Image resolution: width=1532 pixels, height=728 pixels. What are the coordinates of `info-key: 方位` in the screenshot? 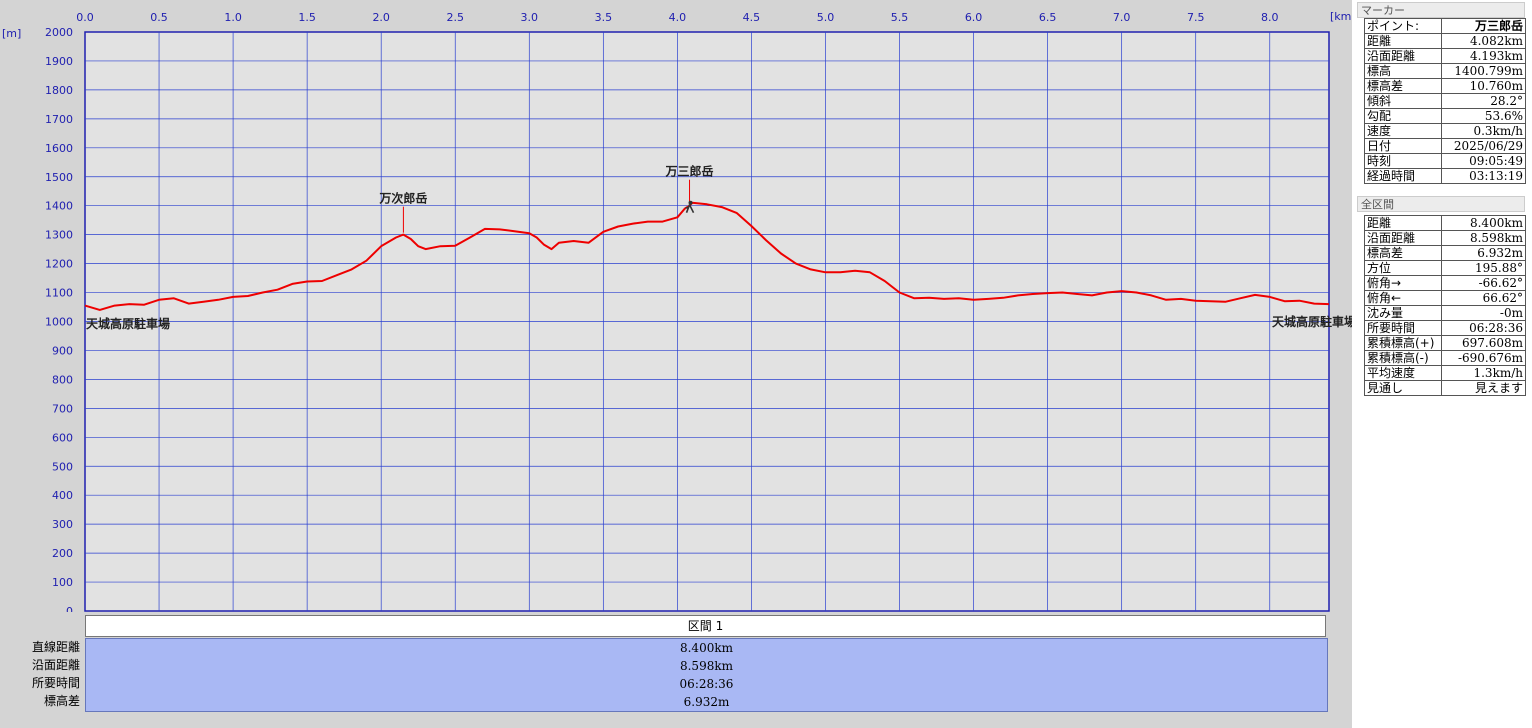 It's located at (1403, 268).